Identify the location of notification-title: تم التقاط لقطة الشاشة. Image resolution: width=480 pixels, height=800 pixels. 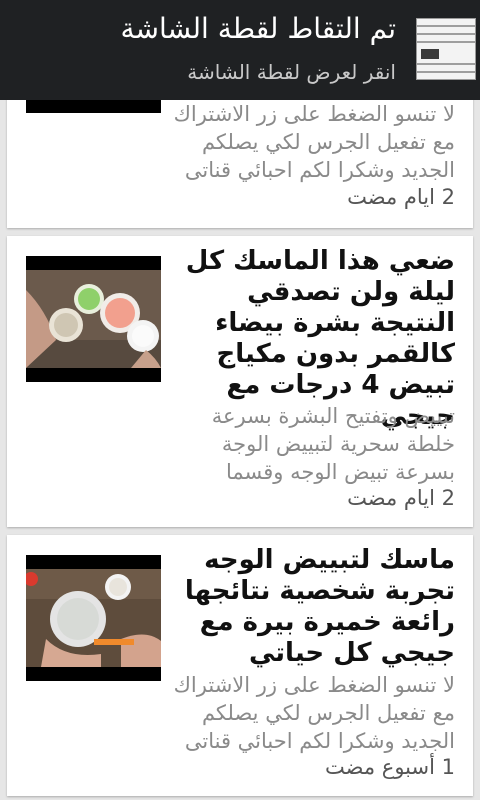
(258, 28).